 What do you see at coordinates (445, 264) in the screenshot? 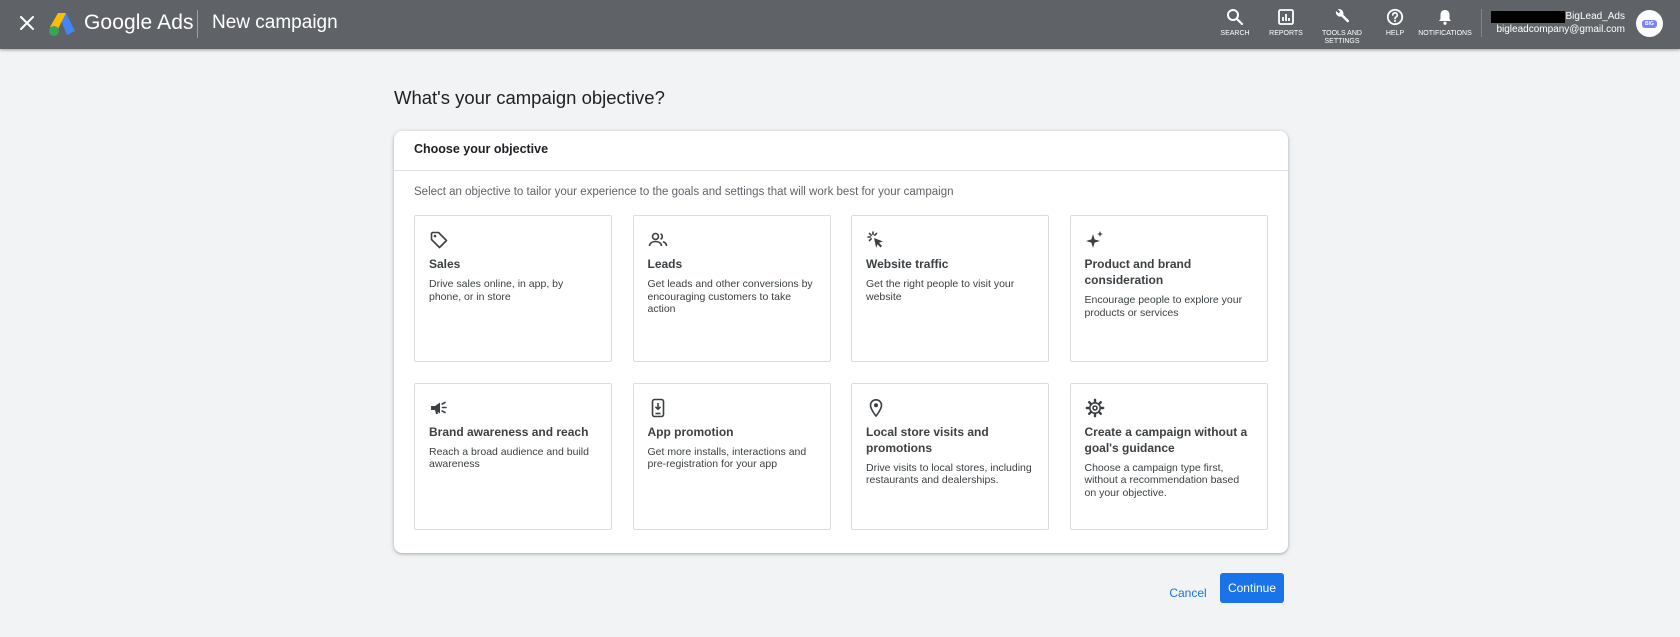
I see `objective-title: Sales` at bounding box center [445, 264].